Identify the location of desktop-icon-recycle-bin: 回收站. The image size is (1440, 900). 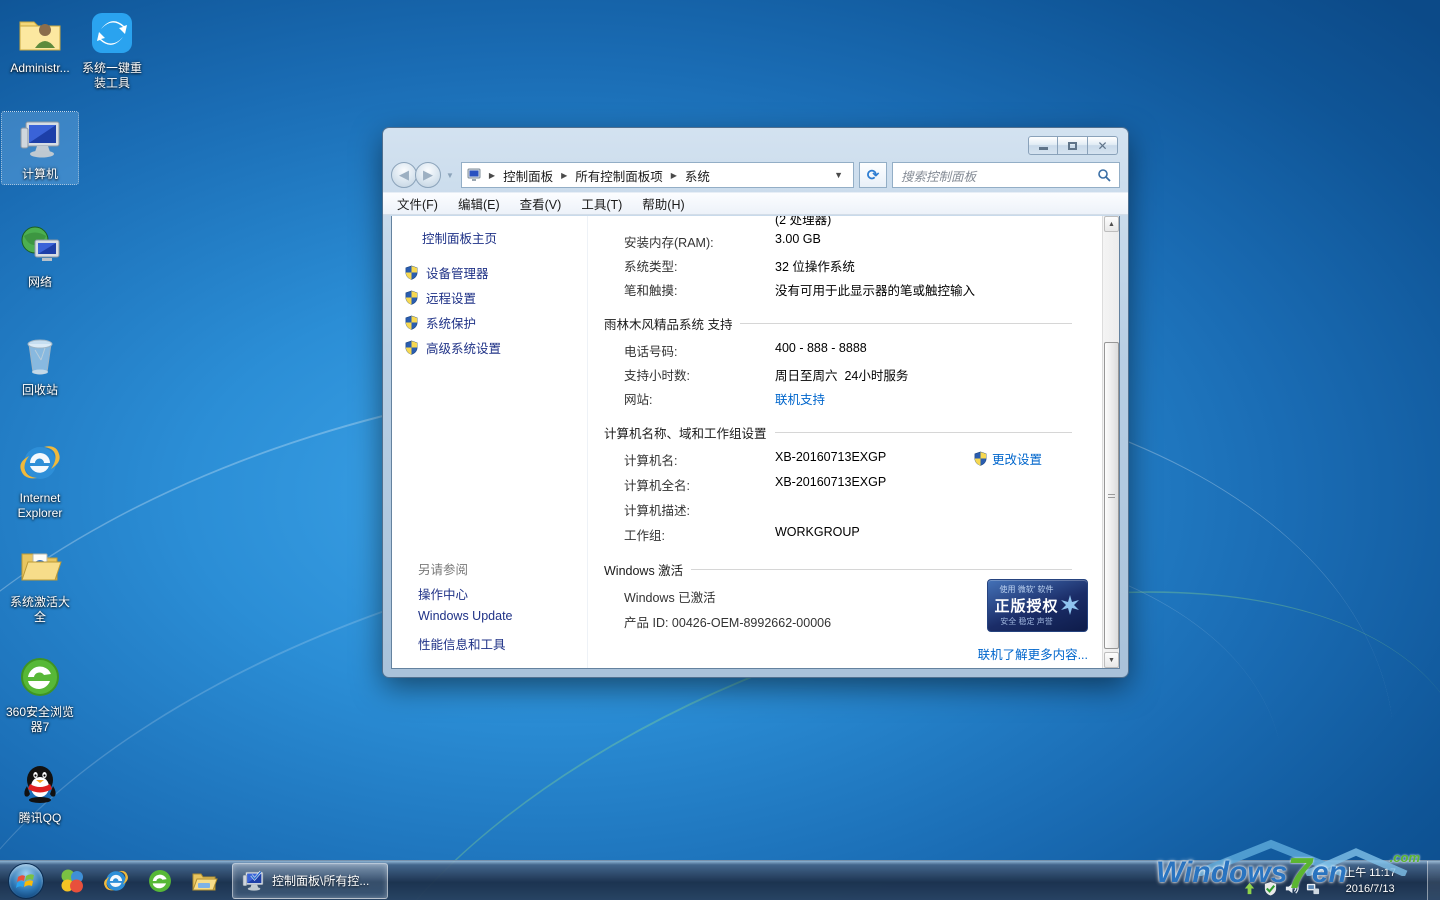
(40, 364).